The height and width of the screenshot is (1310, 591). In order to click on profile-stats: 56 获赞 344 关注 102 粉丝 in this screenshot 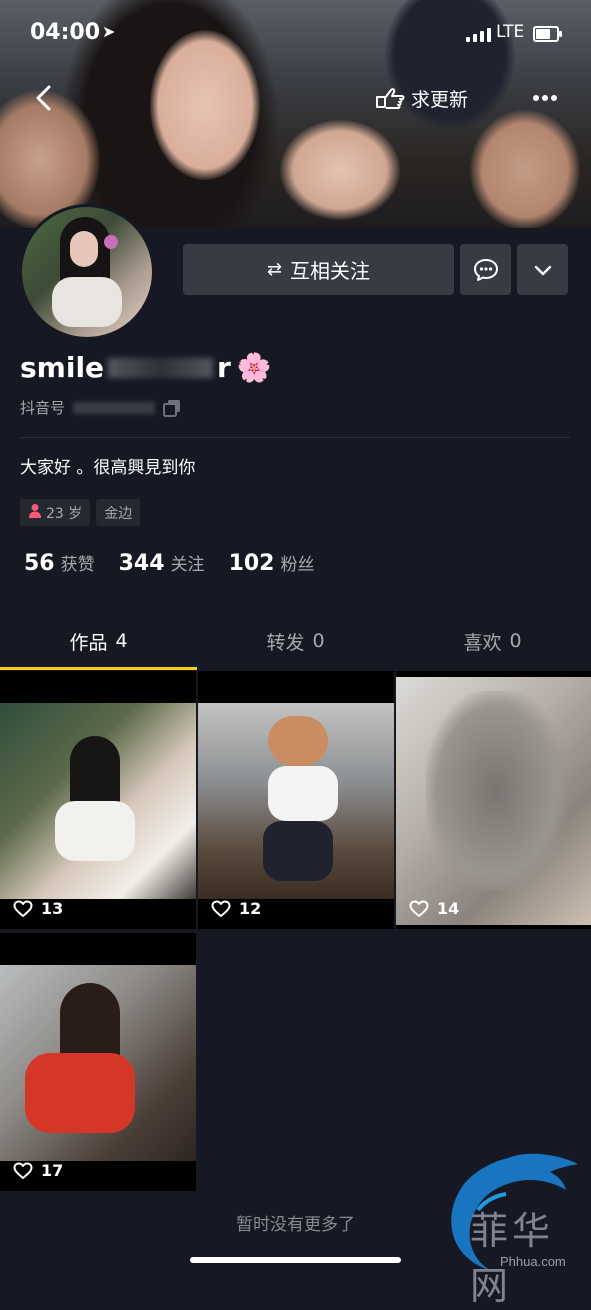, I will do `click(181, 563)`.